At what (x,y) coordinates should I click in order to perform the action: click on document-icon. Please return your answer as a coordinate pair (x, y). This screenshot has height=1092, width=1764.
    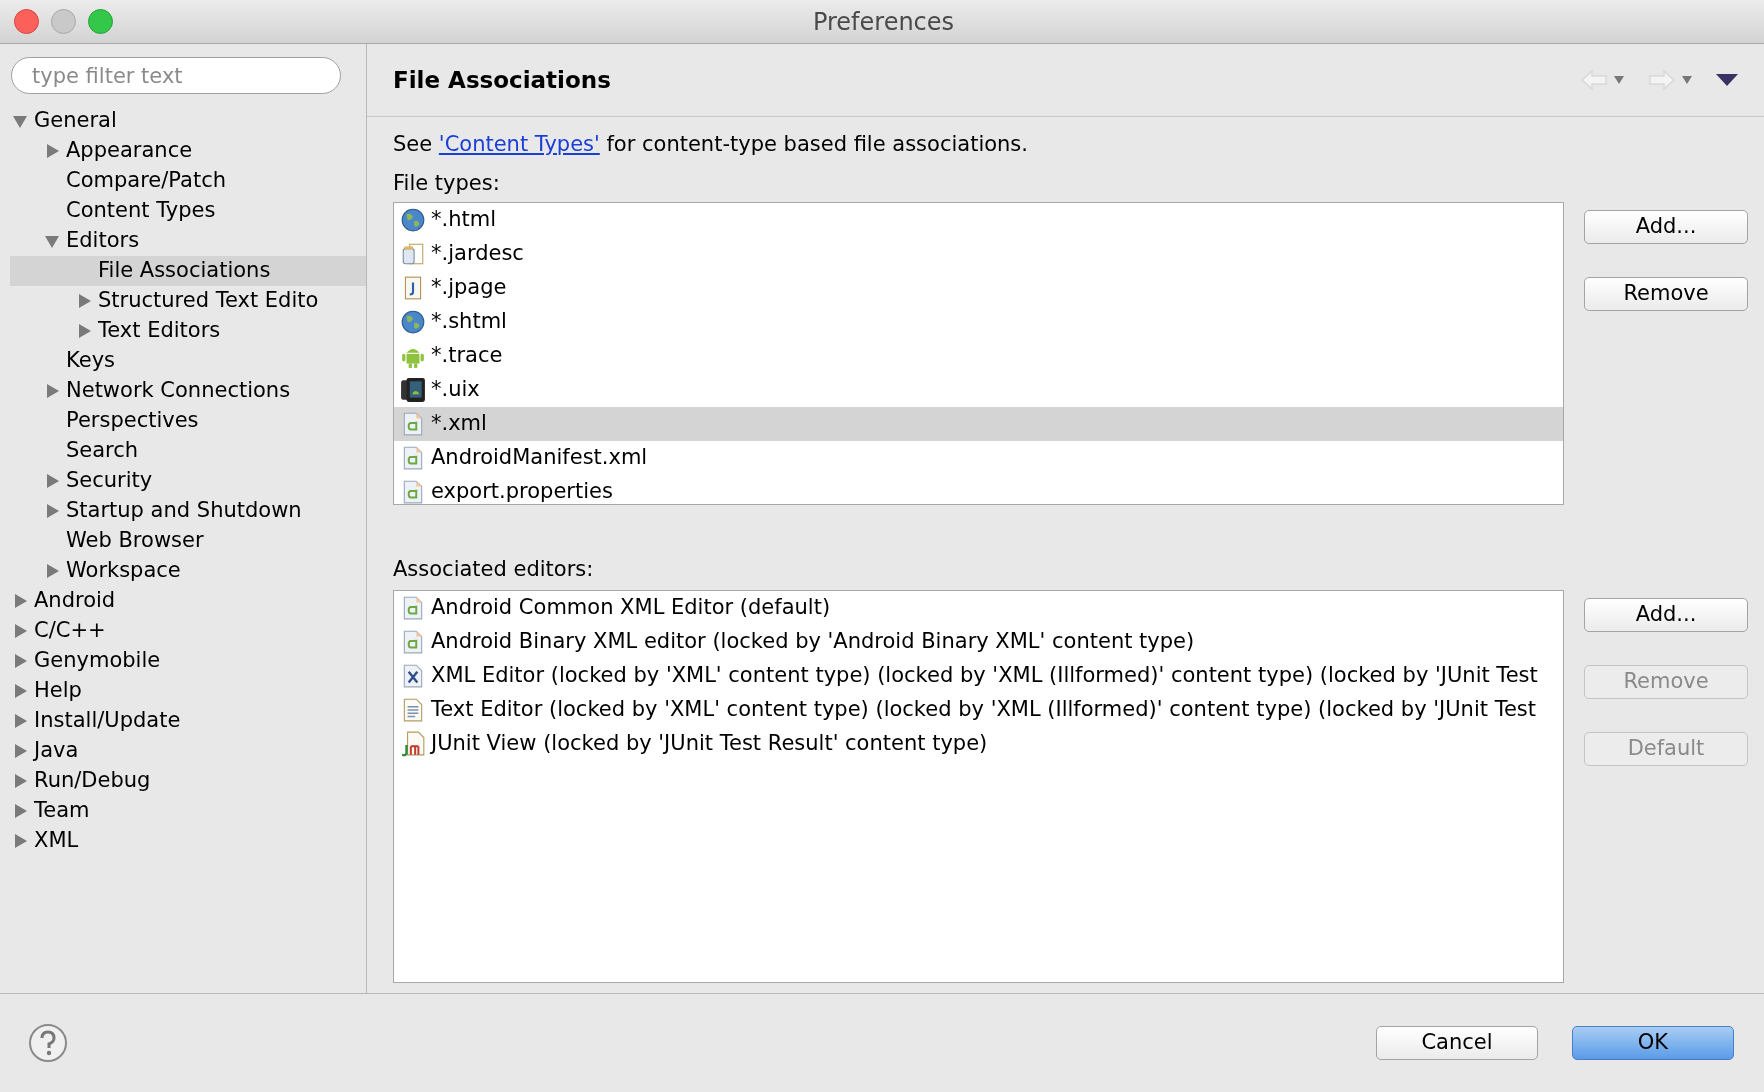
    Looking at the image, I should click on (413, 744).